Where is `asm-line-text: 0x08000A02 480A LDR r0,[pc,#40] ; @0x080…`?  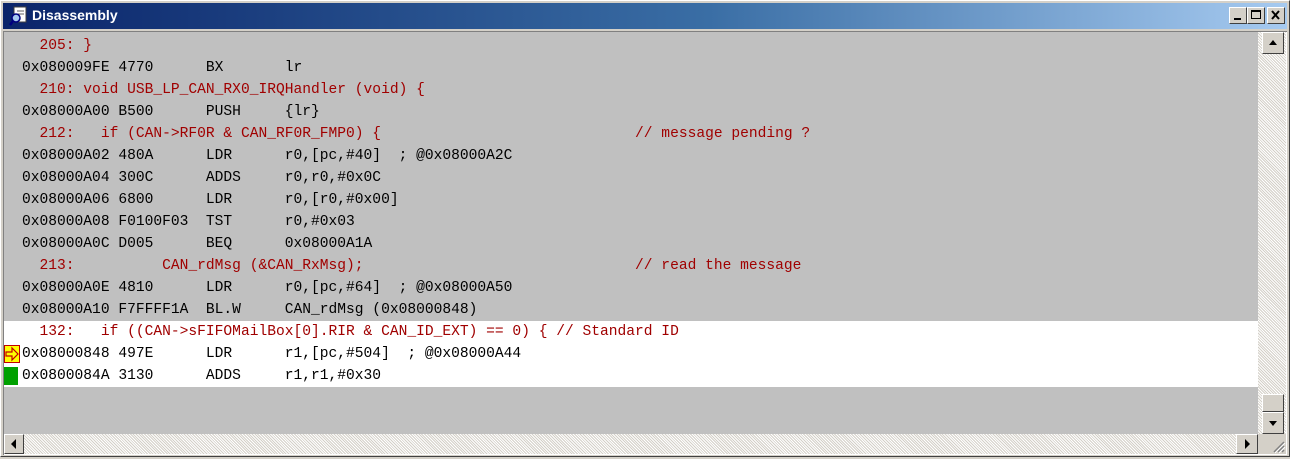
asm-line-text: 0x08000A02 480A LDR r0,[pc,#40] ; @0x080… is located at coordinates (267, 156).